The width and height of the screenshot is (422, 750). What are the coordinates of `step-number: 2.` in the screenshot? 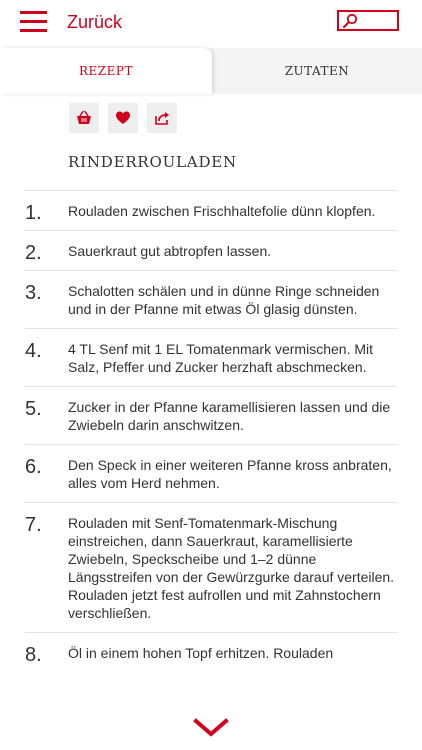 It's located at (33, 253).